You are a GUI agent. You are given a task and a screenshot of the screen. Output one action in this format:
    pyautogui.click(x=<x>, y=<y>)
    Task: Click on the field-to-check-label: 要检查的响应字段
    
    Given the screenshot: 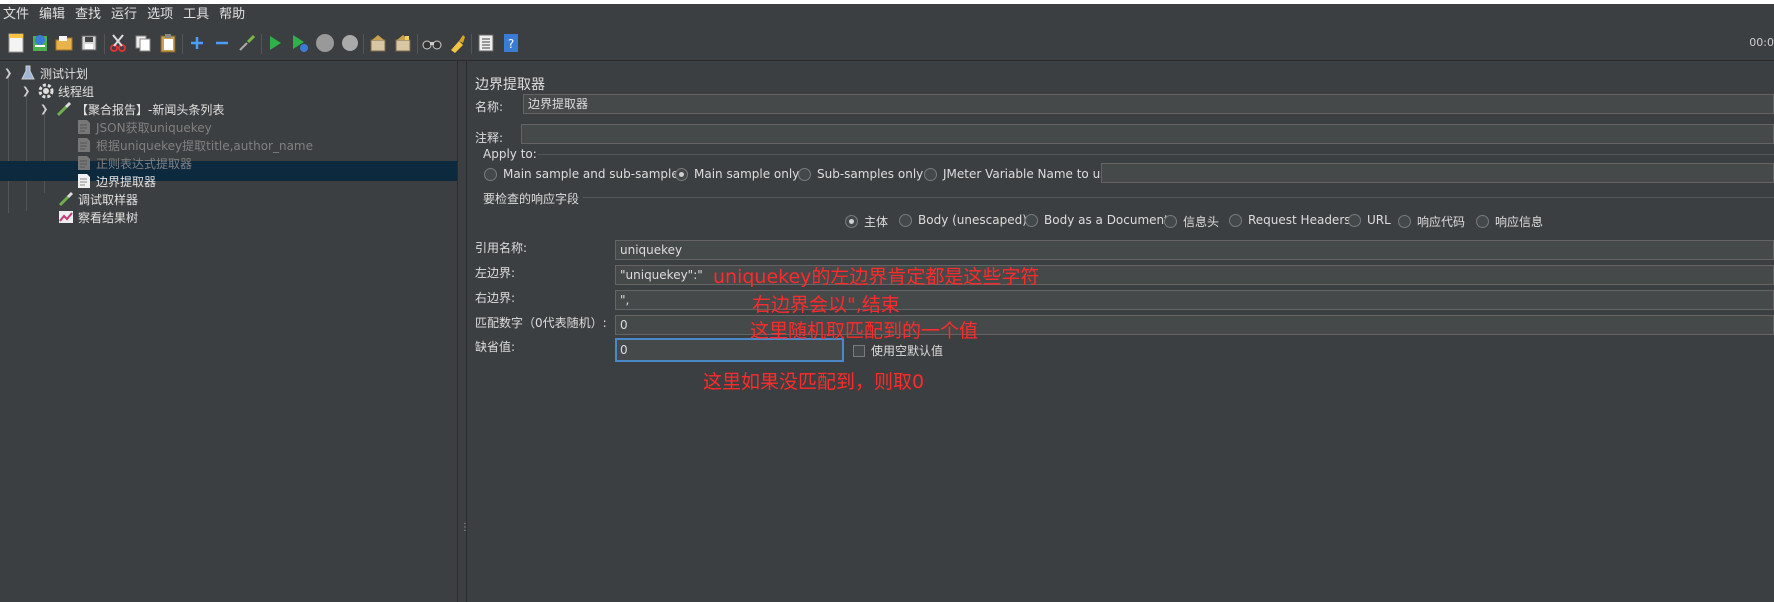 What is the action you would take?
    pyautogui.click(x=531, y=199)
    